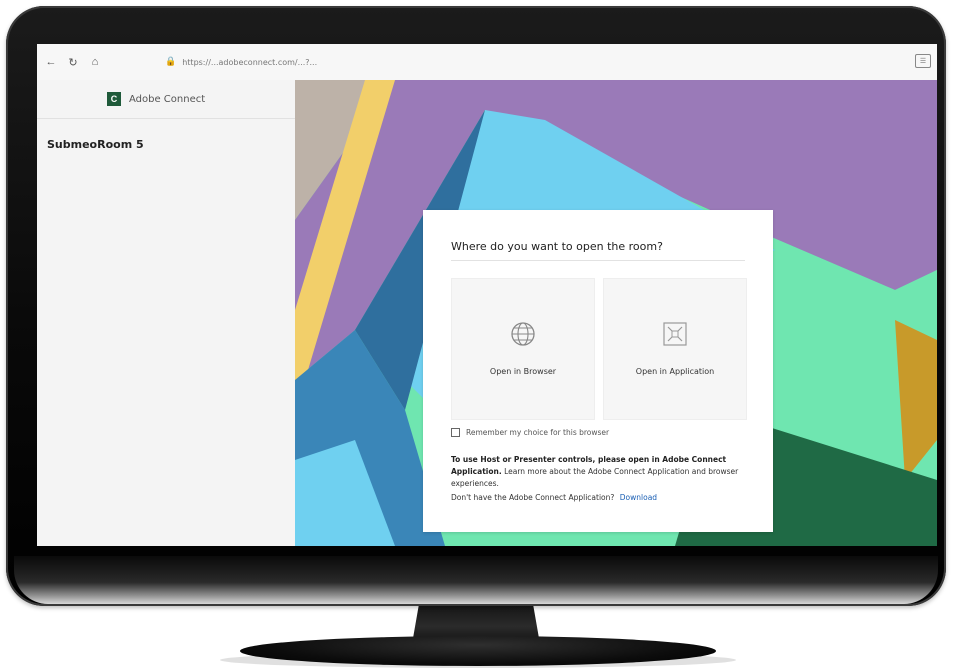  I want to click on lock-icon: 🔒, so click(171, 62).